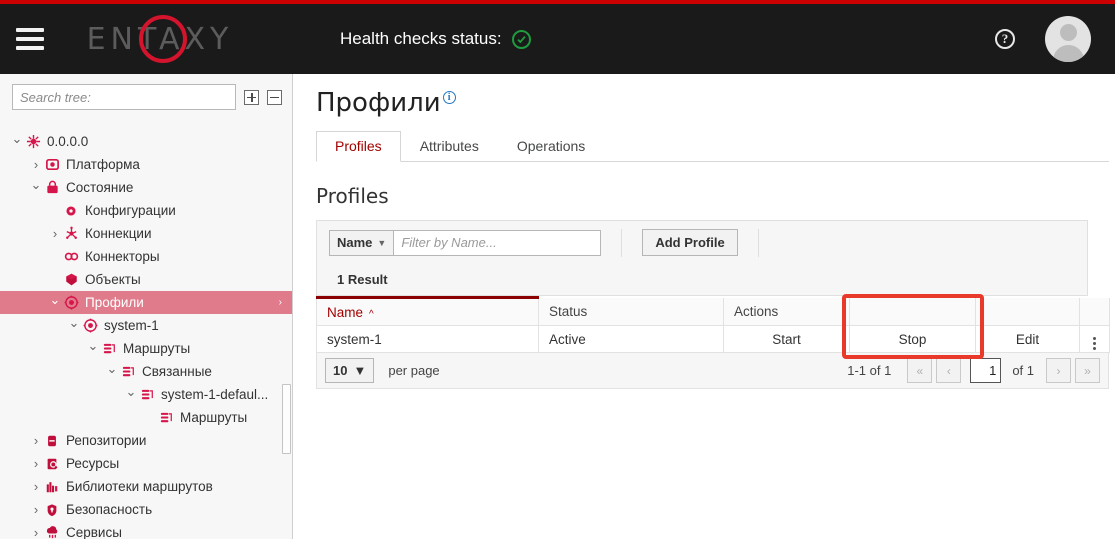 This screenshot has height=539, width=1115. I want to click on prev-page-button: ‹, so click(949, 370).